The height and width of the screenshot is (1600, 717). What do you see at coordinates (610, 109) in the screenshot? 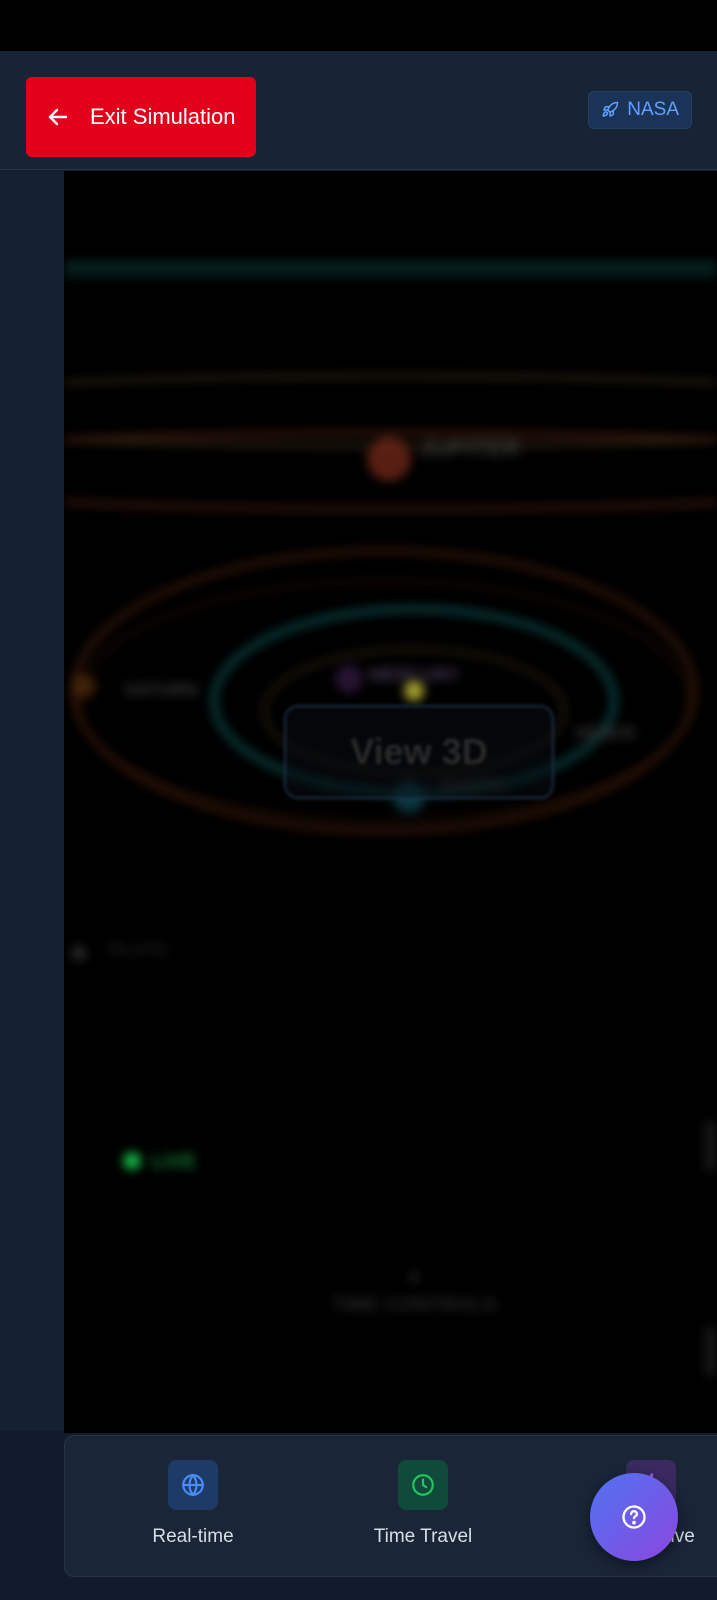
I see `rocket-icon` at bounding box center [610, 109].